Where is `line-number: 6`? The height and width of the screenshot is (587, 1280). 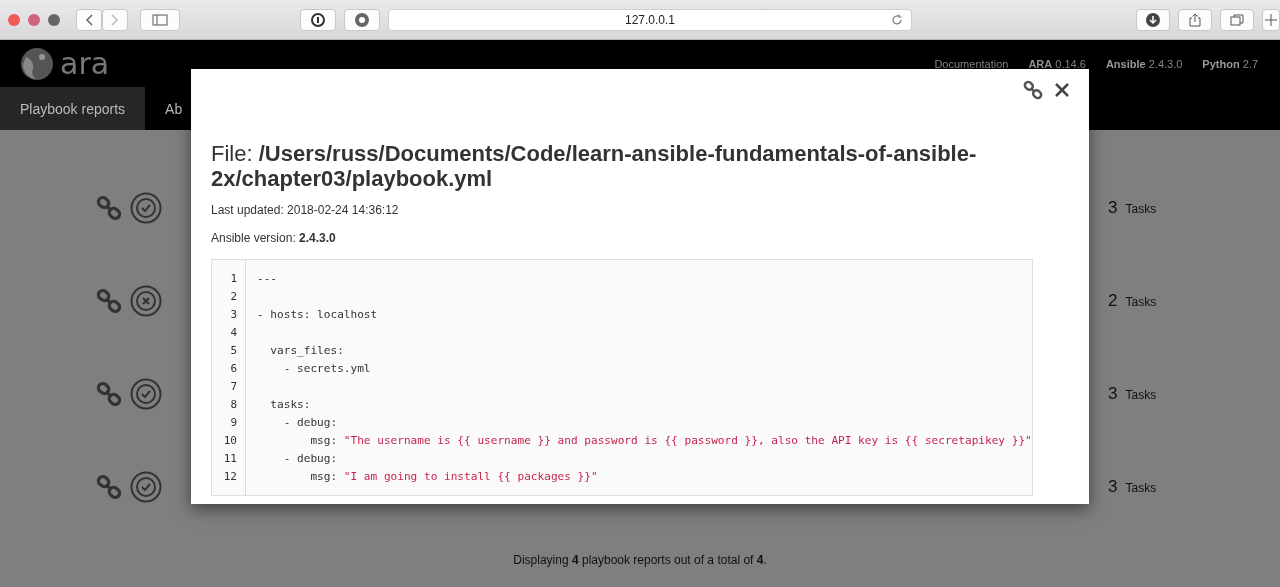
line-number: 6 is located at coordinates (233, 369).